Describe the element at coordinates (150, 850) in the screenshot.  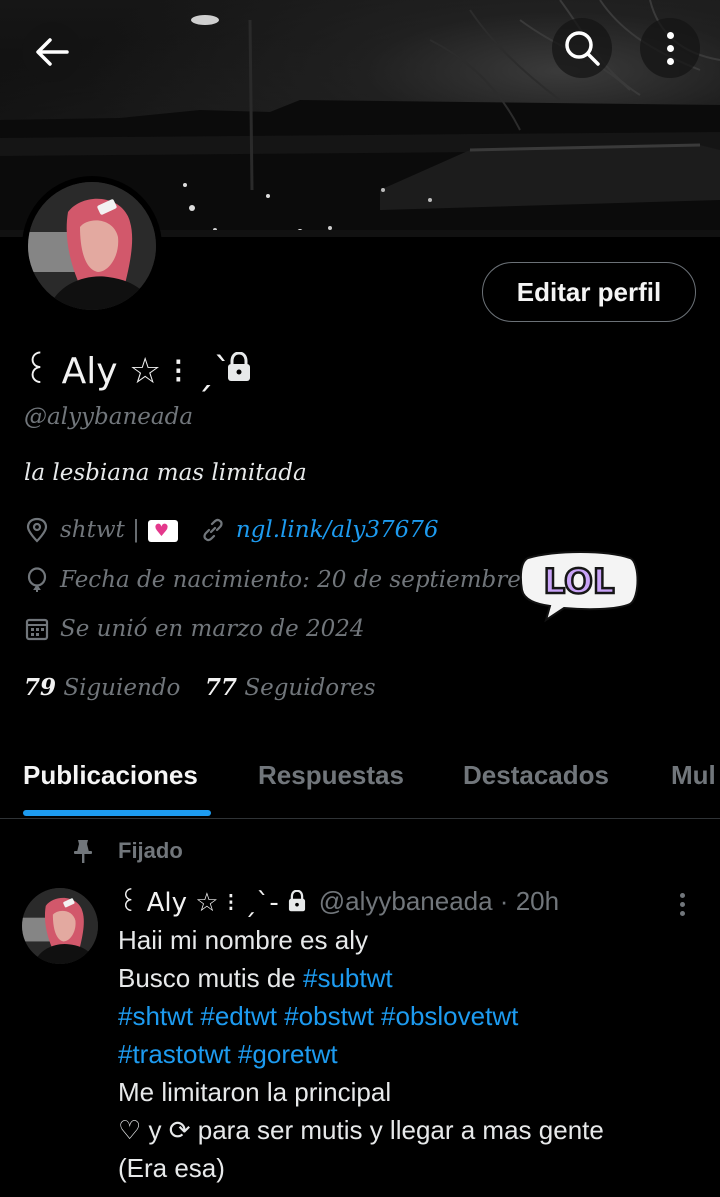
I see `pinned-label: Fijado` at that location.